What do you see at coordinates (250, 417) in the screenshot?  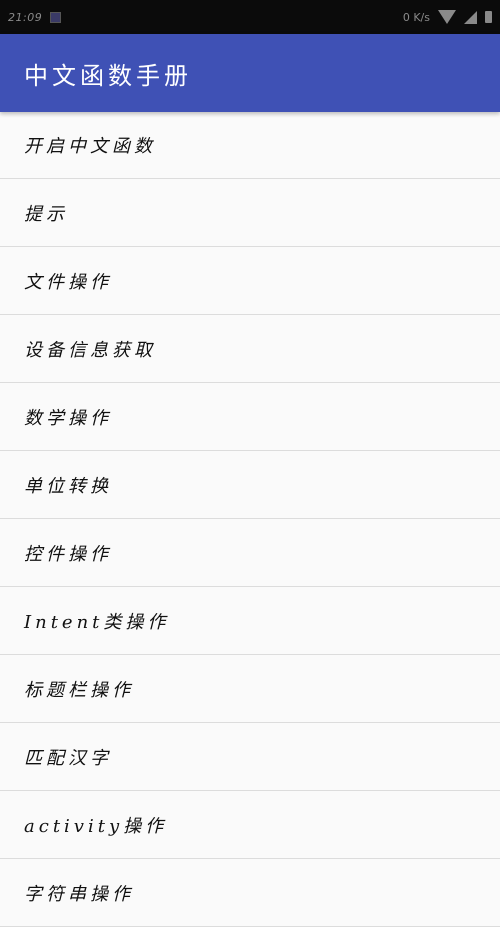 I see `menu-item-math-operations: 数学操作` at bounding box center [250, 417].